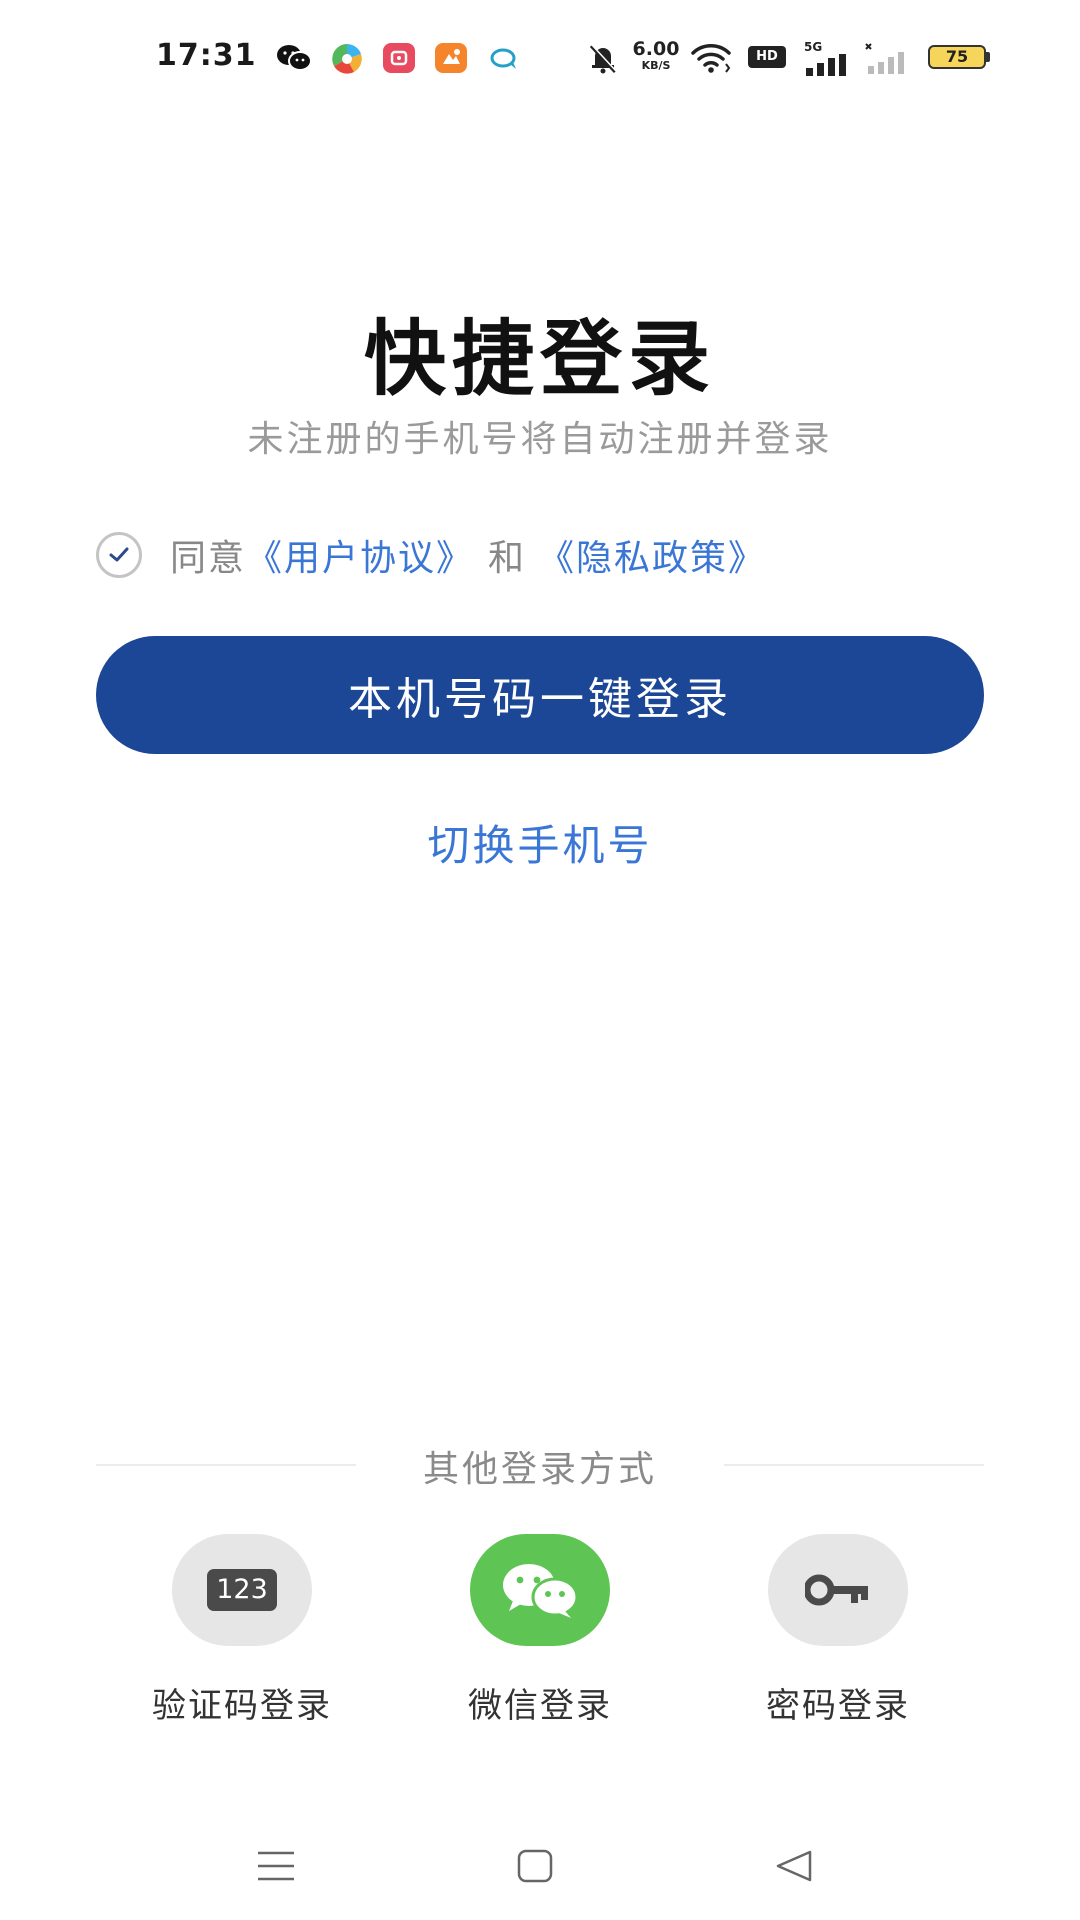  I want to click on pinwheel-app-icon, so click(347, 59).